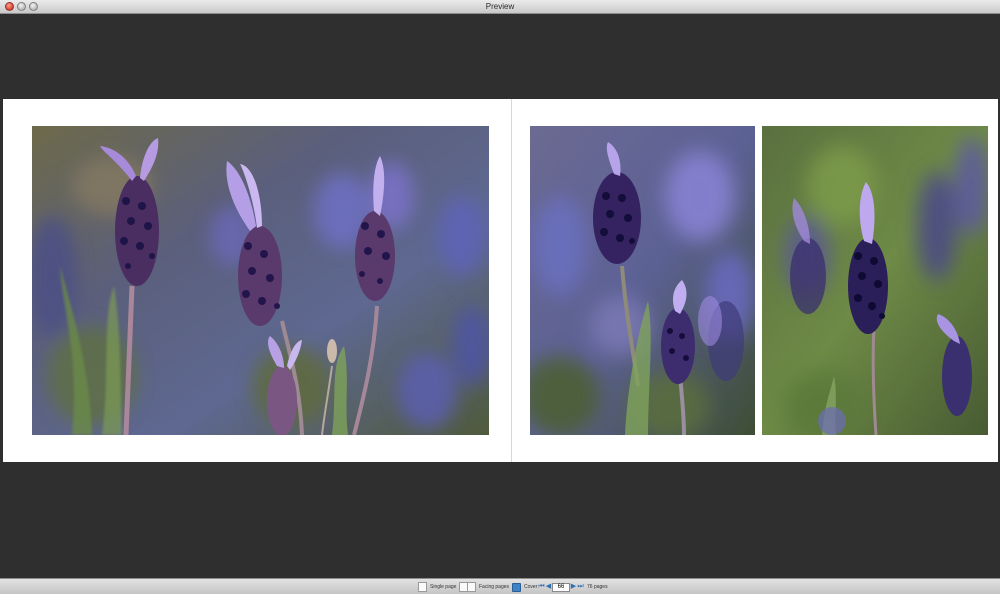  Describe the element at coordinates (443, 587) in the screenshot. I see `single-page-label: Single page` at that location.